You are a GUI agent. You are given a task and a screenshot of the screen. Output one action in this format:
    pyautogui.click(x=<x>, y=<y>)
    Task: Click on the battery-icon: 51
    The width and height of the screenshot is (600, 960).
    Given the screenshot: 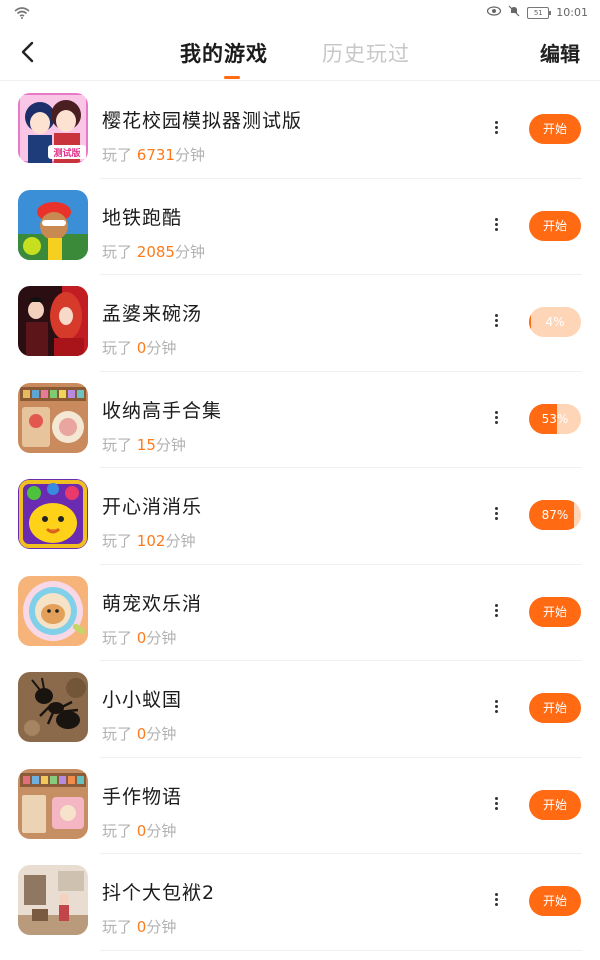 What is the action you would take?
    pyautogui.click(x=539, y=12)
    